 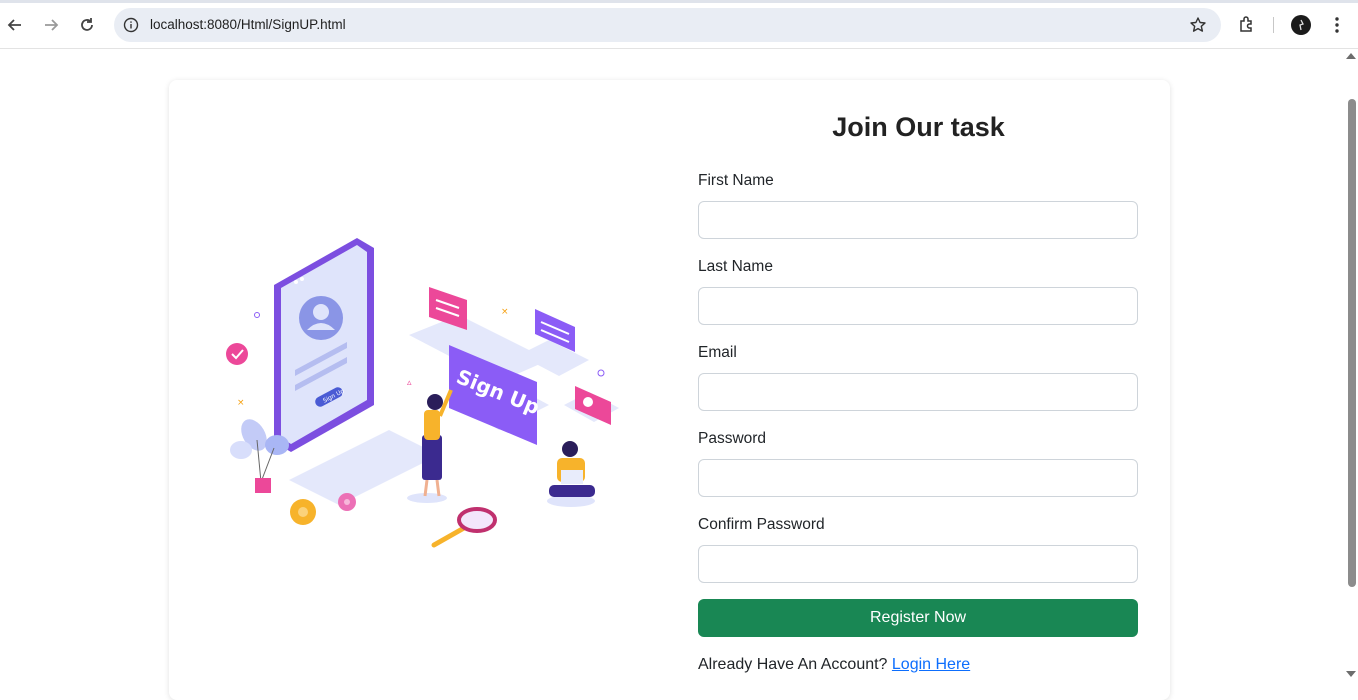 I want to click on tab-strip, so click(x=679, y=1).